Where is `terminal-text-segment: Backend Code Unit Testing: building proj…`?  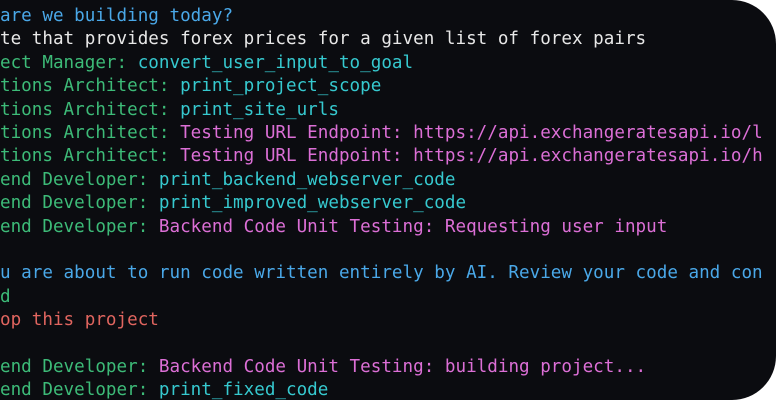 terminal-text-segment: Backend Code Unit Testing: building proj… is located at coordinates (402, 367).